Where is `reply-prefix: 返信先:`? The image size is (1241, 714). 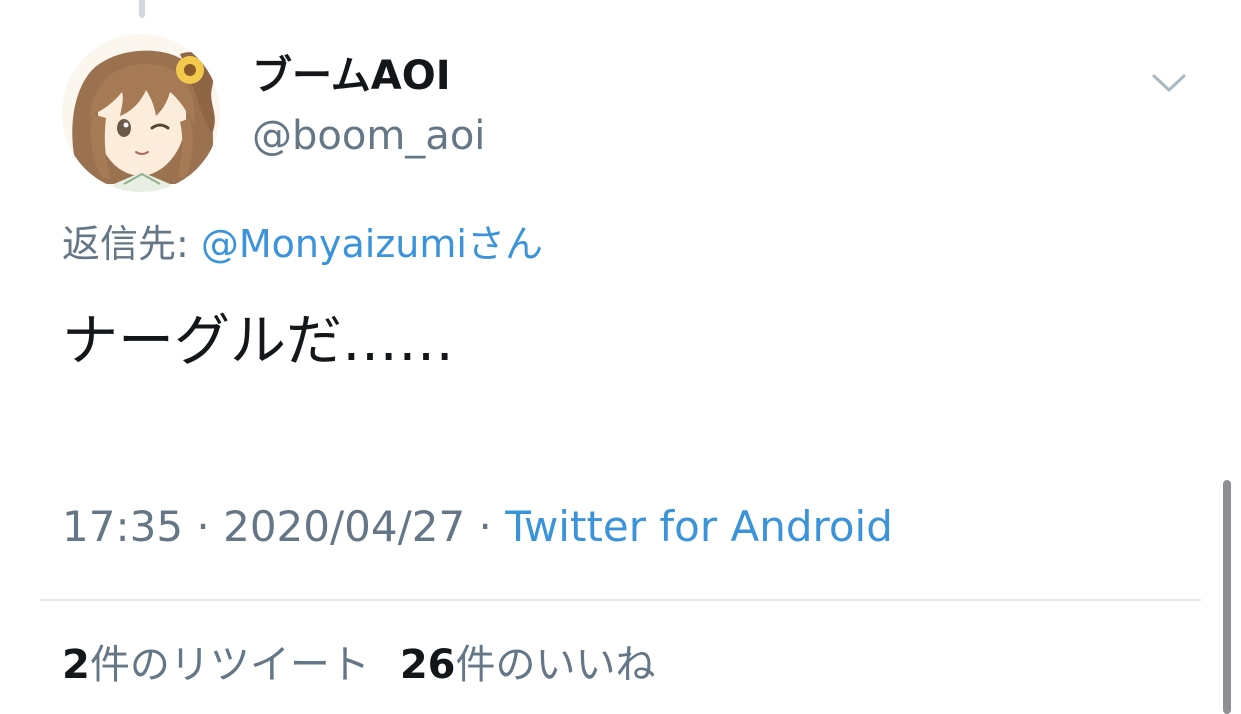
reply-prefix: 返信先: is located at coordinates (131, 244).